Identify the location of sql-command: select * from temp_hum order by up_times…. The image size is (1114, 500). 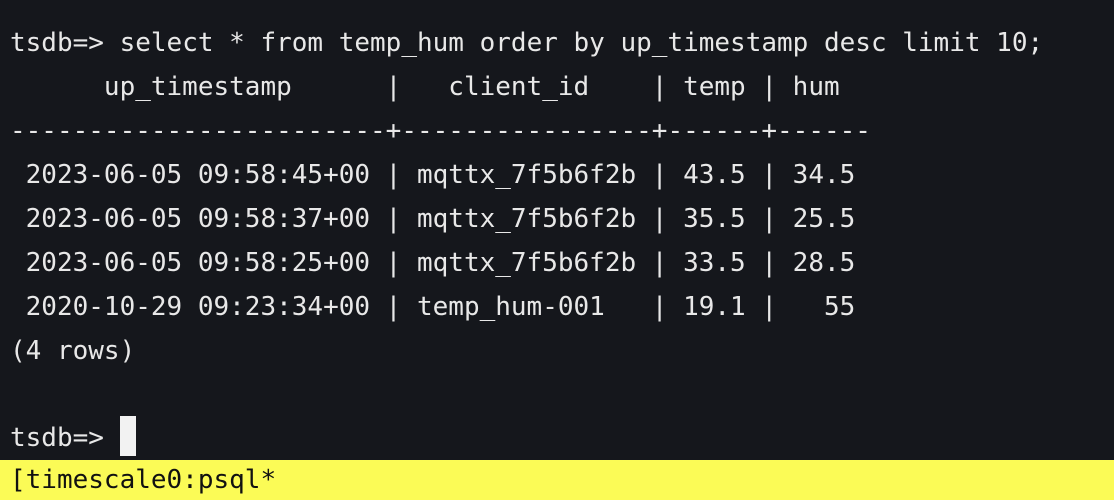
(581, 43).